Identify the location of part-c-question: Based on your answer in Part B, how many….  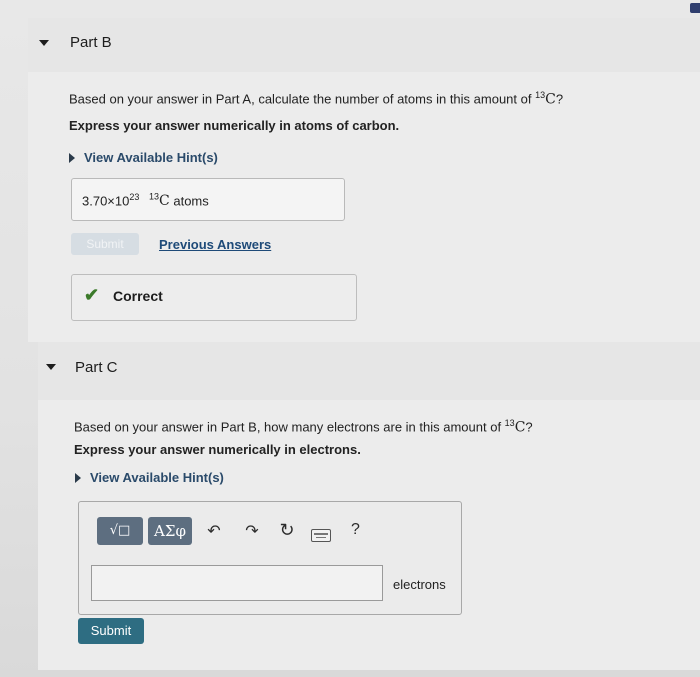
(303, 426).